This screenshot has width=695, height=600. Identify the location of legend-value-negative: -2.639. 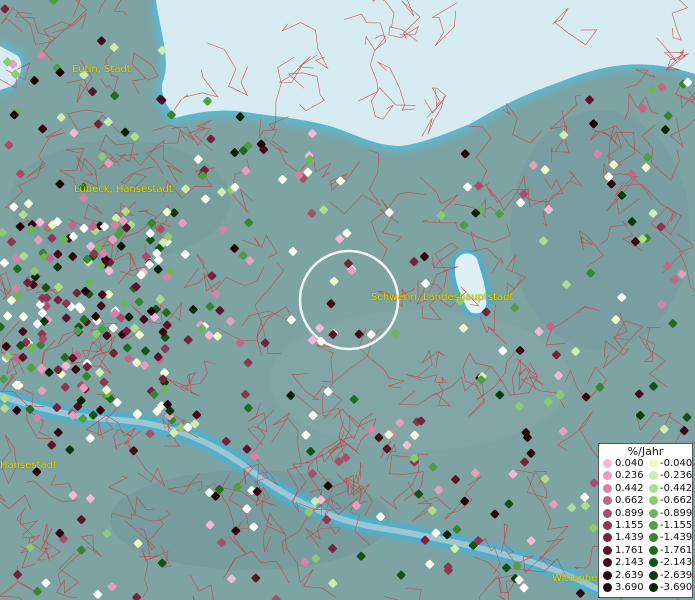
(676, 575).